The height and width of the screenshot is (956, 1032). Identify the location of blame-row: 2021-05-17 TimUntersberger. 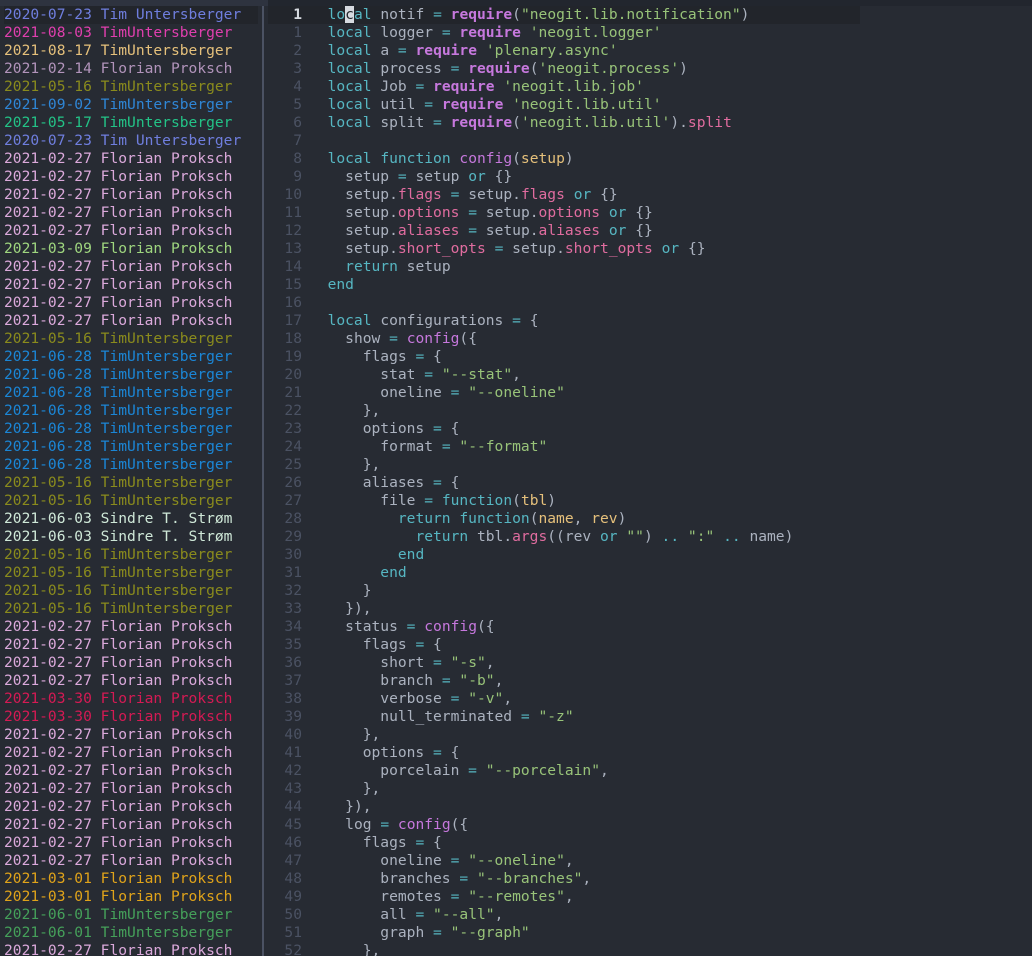
(131, 123).